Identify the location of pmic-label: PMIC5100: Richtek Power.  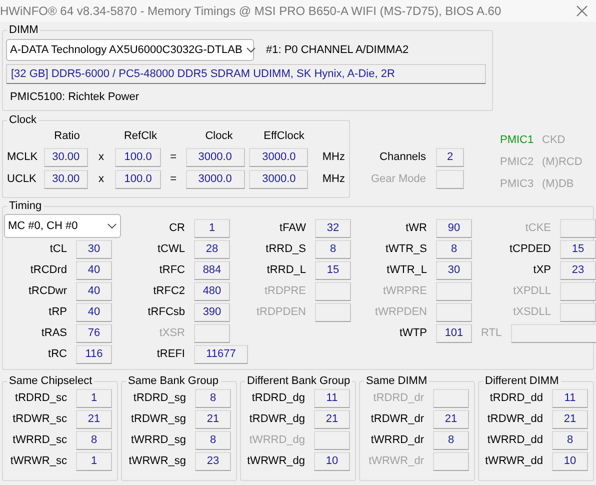
(74, 97).